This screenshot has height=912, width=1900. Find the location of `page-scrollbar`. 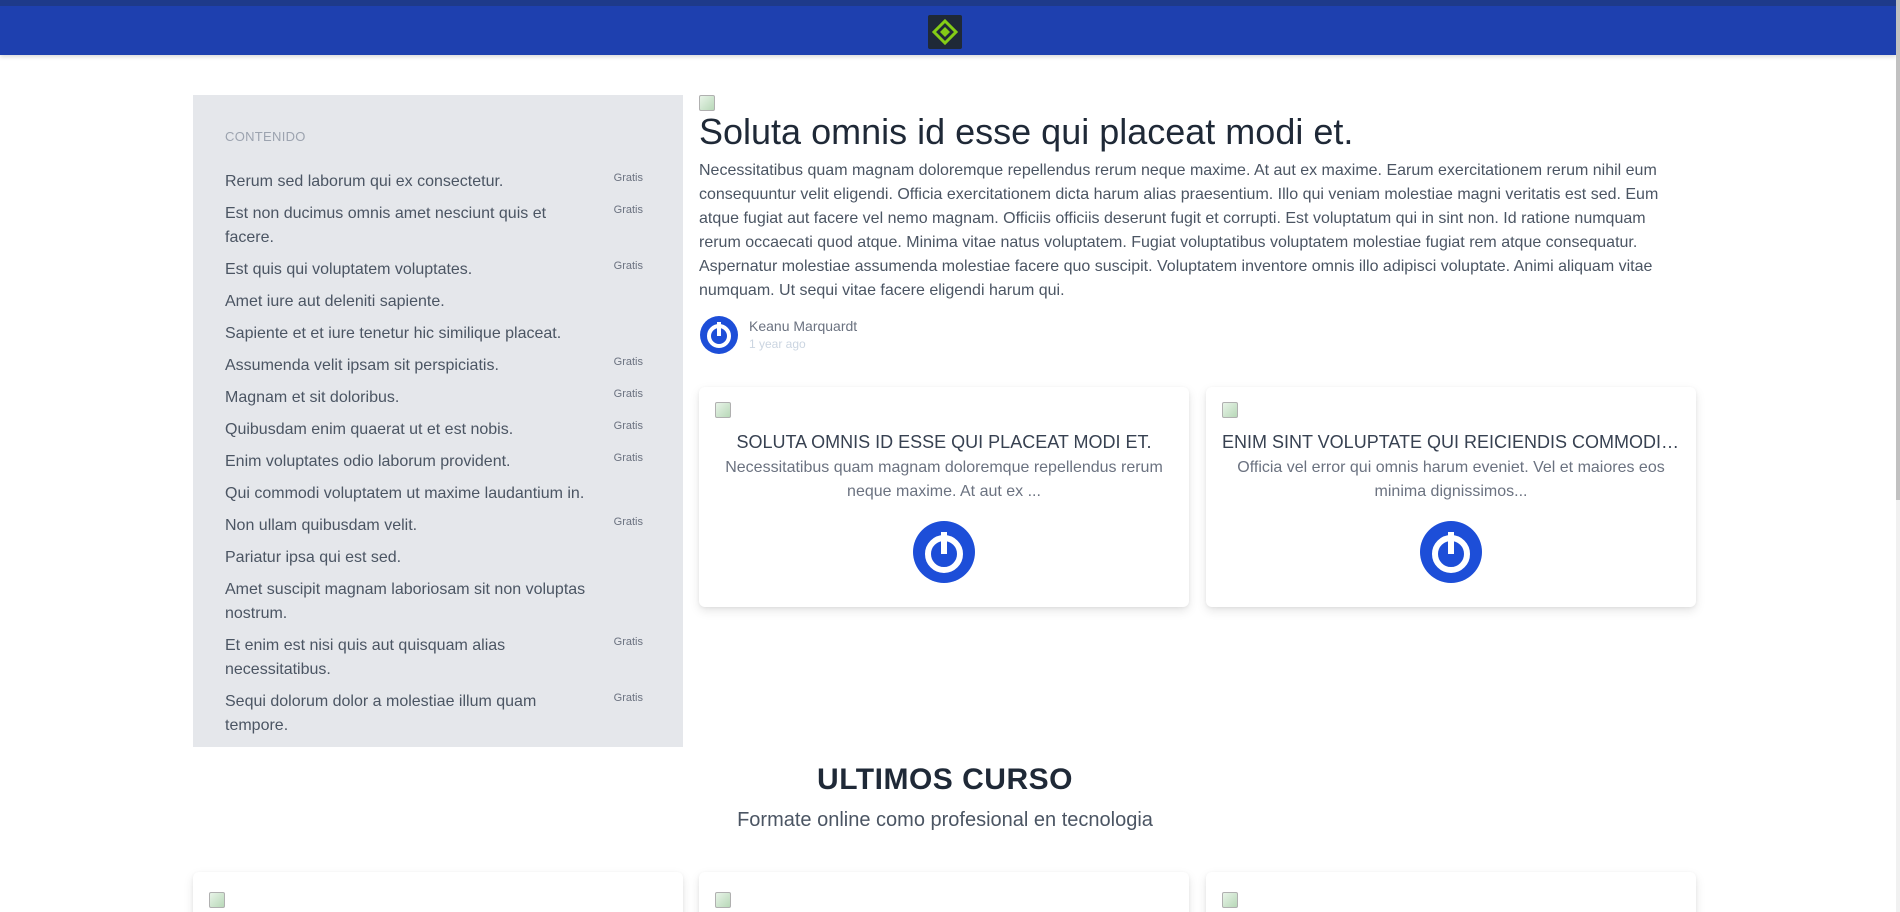

page-scrollbar is located at coordinates (1898, 456).